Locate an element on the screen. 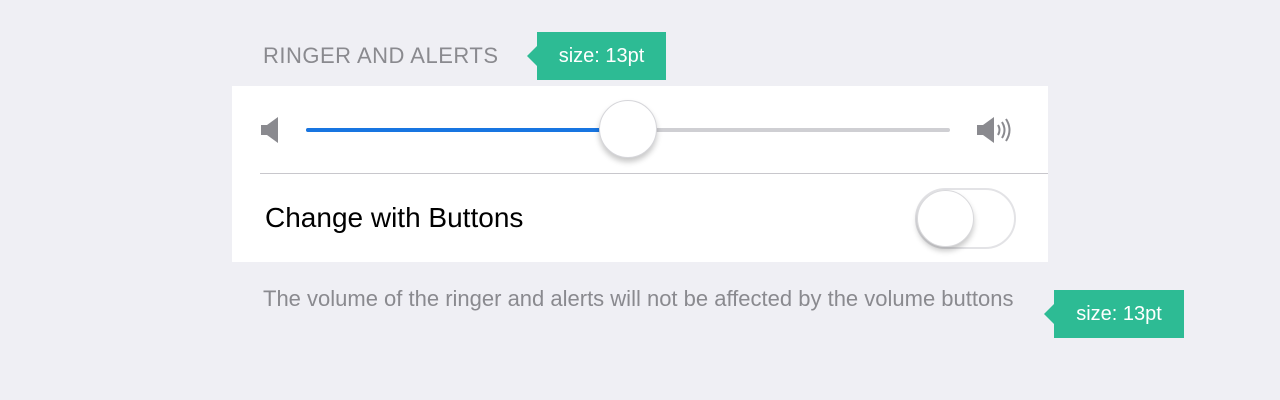  header-size-annotation: size: 13pt is located at coordinates (596, 56).